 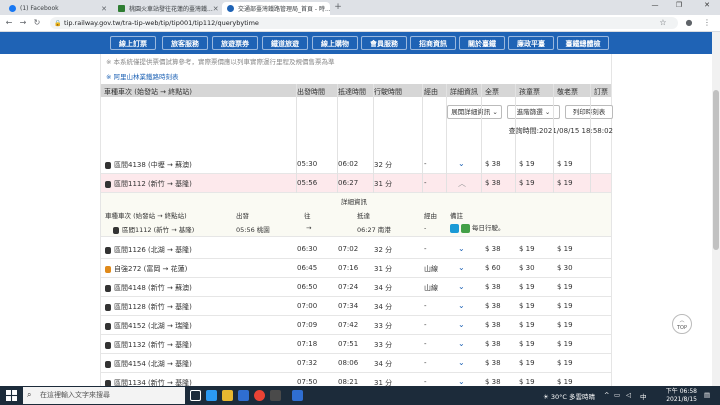 I want to click on nav-item-business-info: 招商資訊, so click(x=433, y=43).